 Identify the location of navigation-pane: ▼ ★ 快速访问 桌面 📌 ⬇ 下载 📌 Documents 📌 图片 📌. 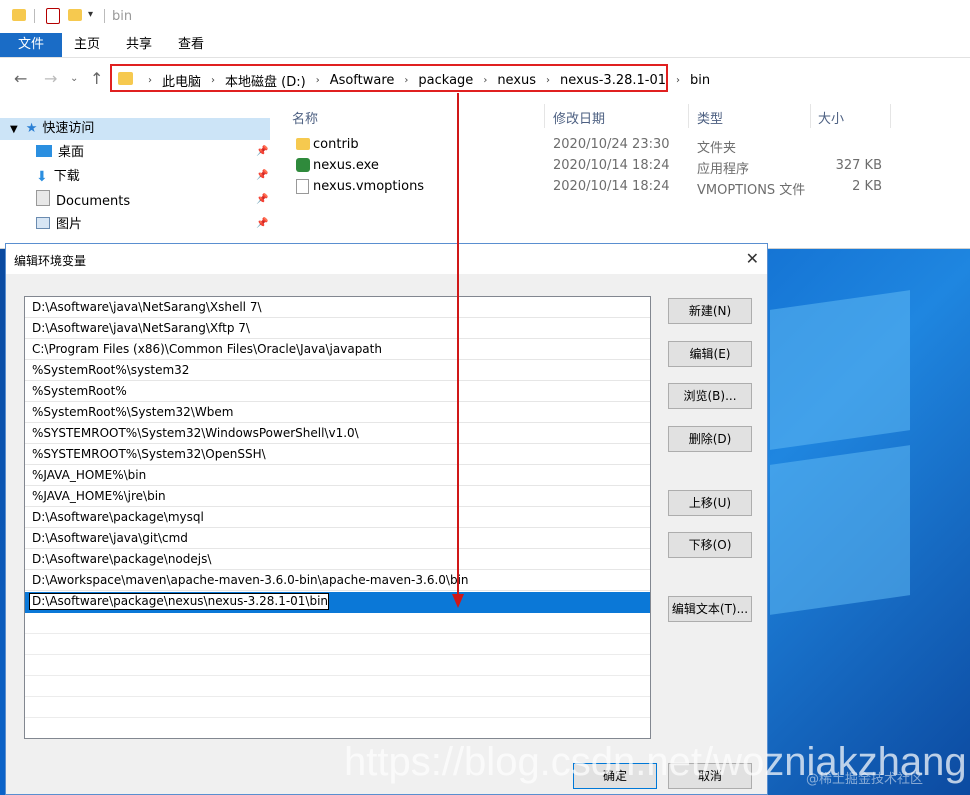
(136, 172).